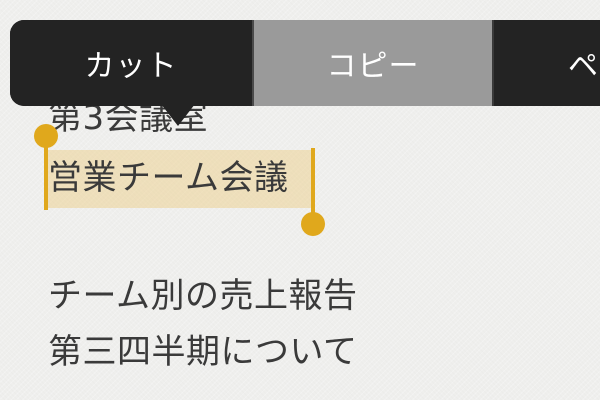  Describe the element at coordinates (46, 175) in the screenshot. I see `selection-start-handle-bar` at that location.